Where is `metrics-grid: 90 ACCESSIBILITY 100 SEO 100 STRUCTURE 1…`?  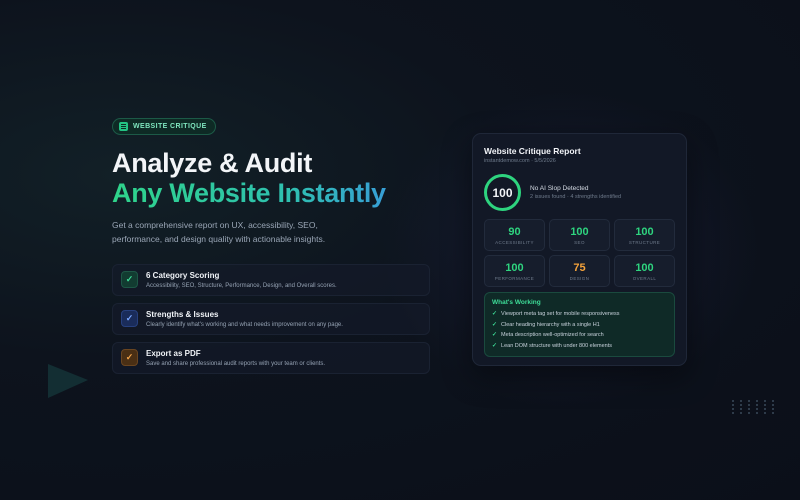
metrics-grid: 90 ACCESSIBILITY 100 SEO 100 STRUCTURE 1… is located at coordinates (579, 253).